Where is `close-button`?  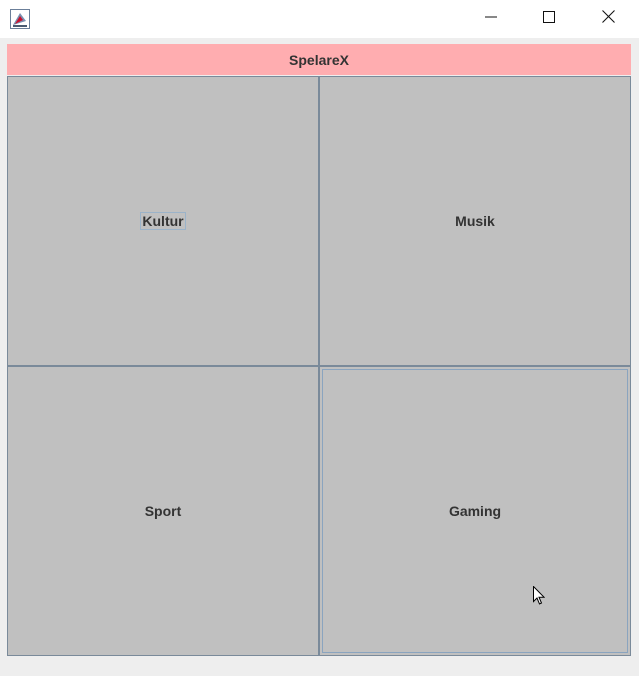
close-button is located at coordinates (608, 19).